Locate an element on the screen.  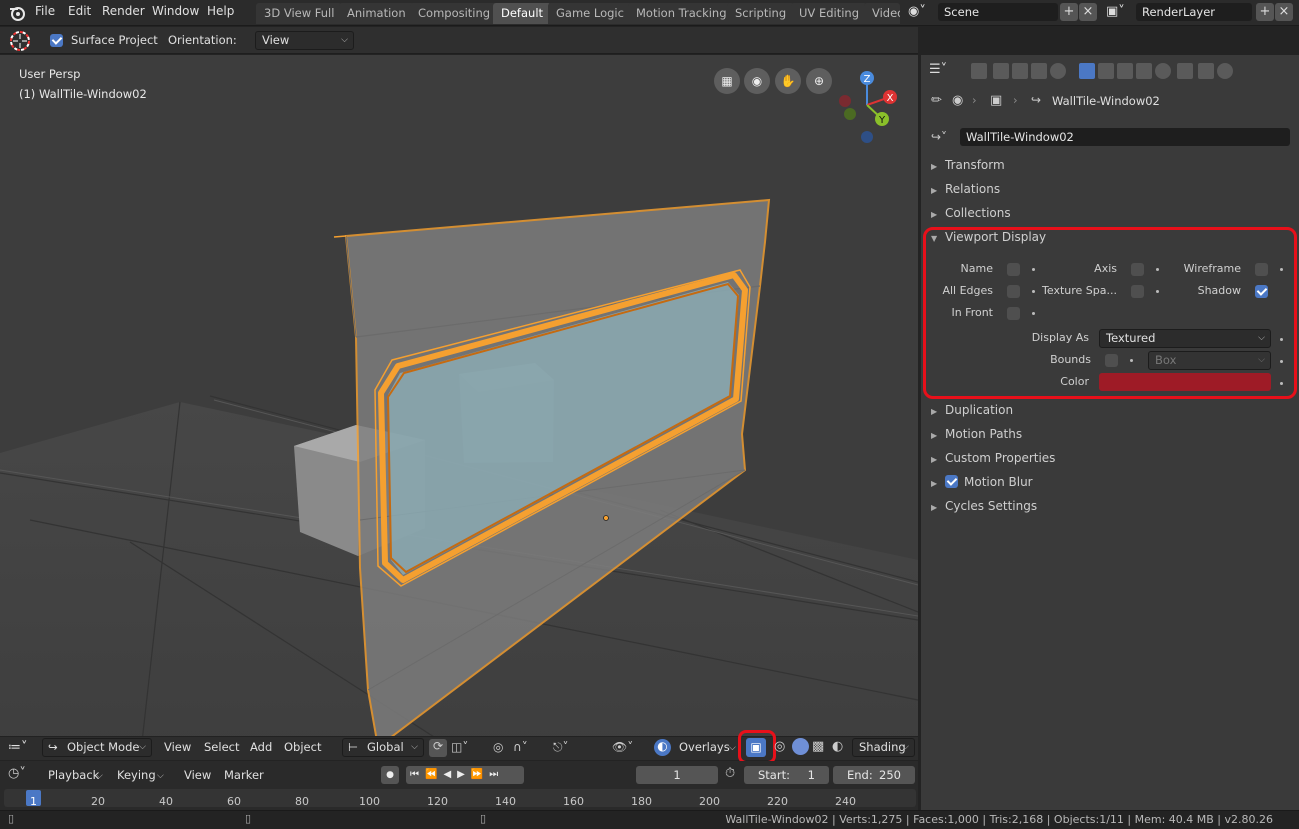
menu-window: Window is located at coordinates (175, 11).